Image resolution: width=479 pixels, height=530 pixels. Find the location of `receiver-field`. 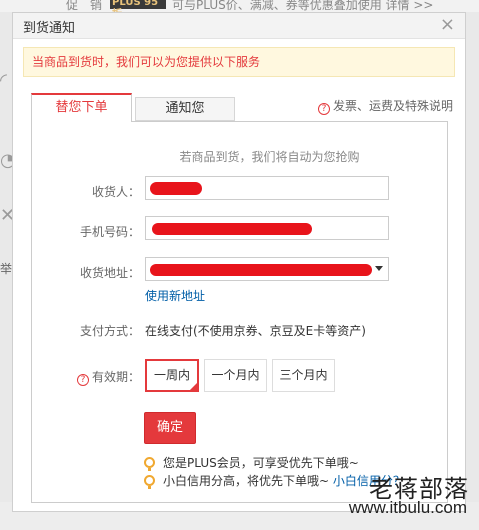

receiver-field is located at coordinates (267, 188).